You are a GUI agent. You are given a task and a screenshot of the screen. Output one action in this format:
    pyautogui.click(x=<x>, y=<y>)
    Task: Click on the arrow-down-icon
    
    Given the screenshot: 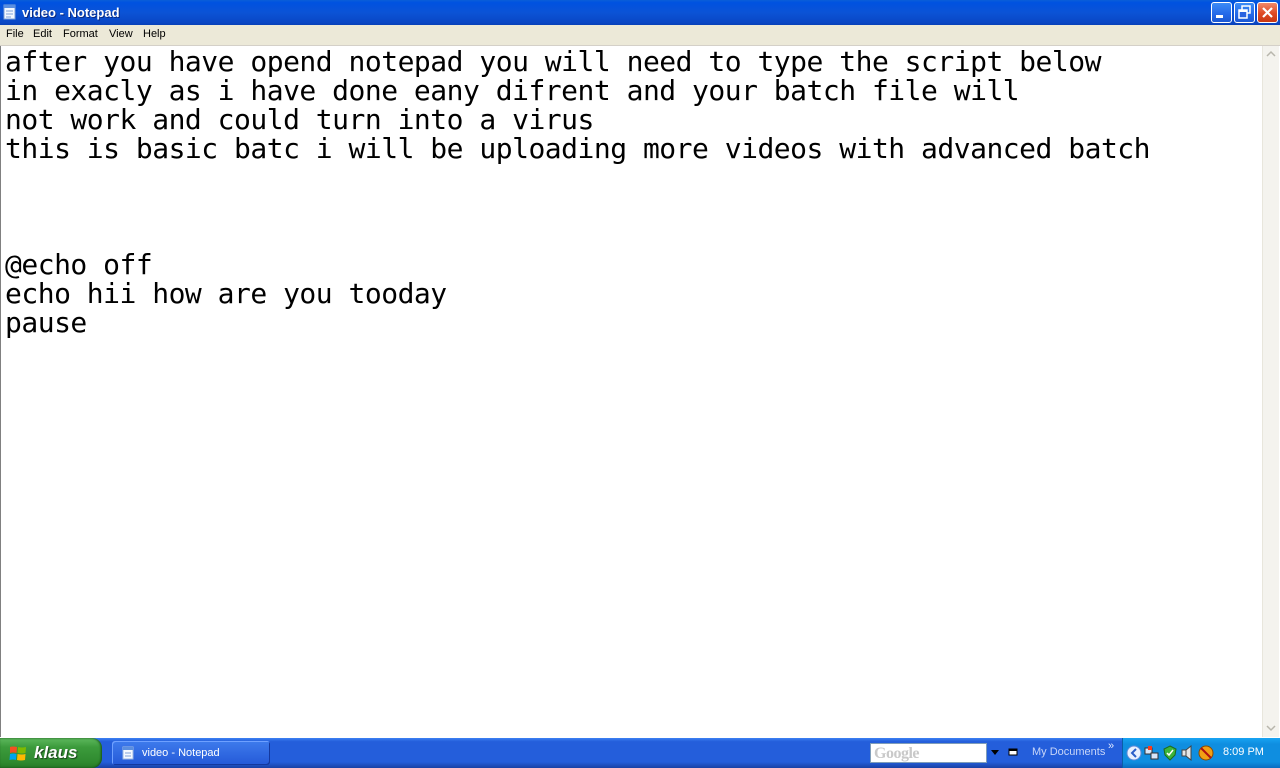 What is the action you would take?
    pyautogui.click(x=1271, y=728)
    